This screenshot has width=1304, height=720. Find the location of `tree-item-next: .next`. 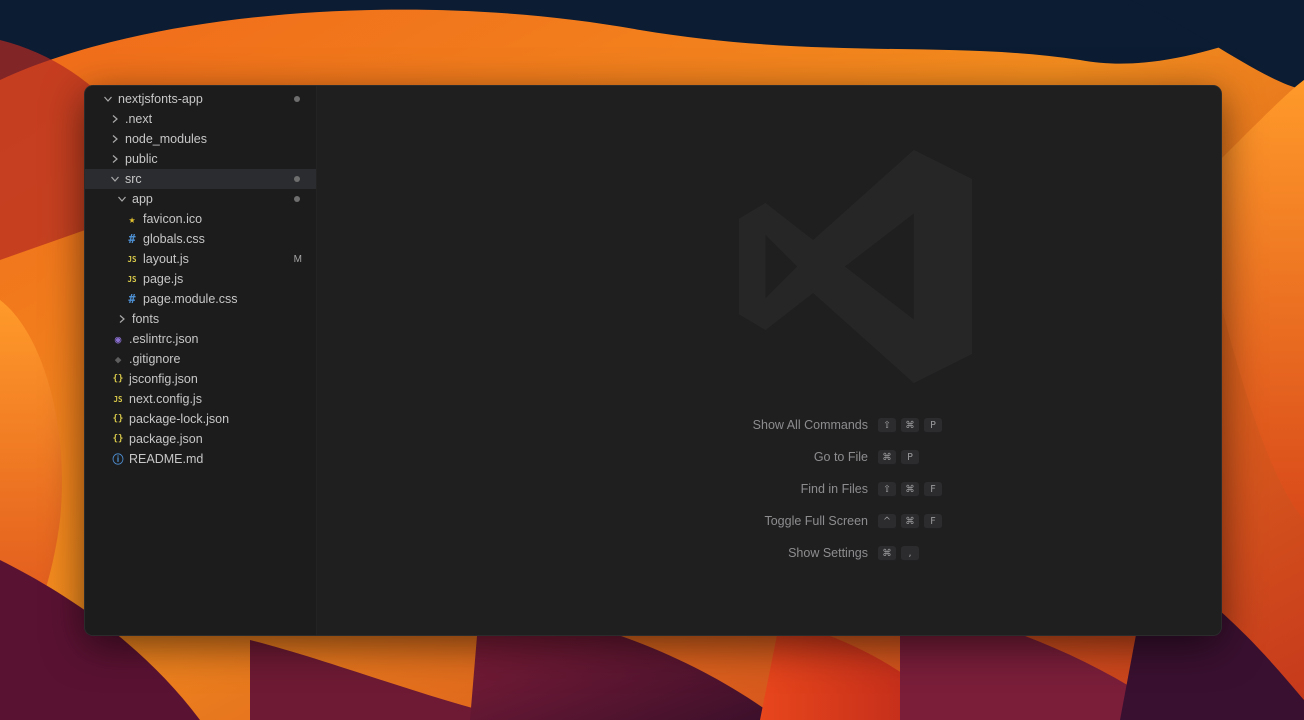

tree-item-next: .next is located at coordinates (200, 119).